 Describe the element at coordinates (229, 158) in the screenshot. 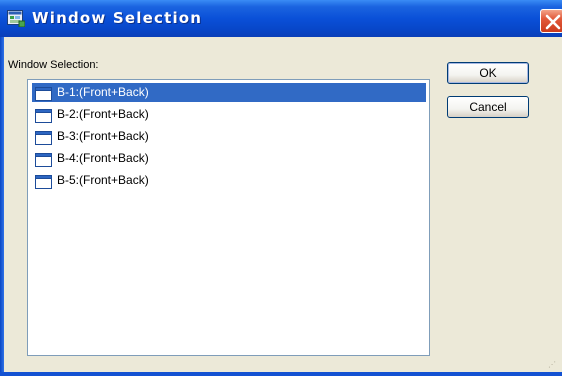

I see `list-item: B-4:(Front+Back)` at that location.